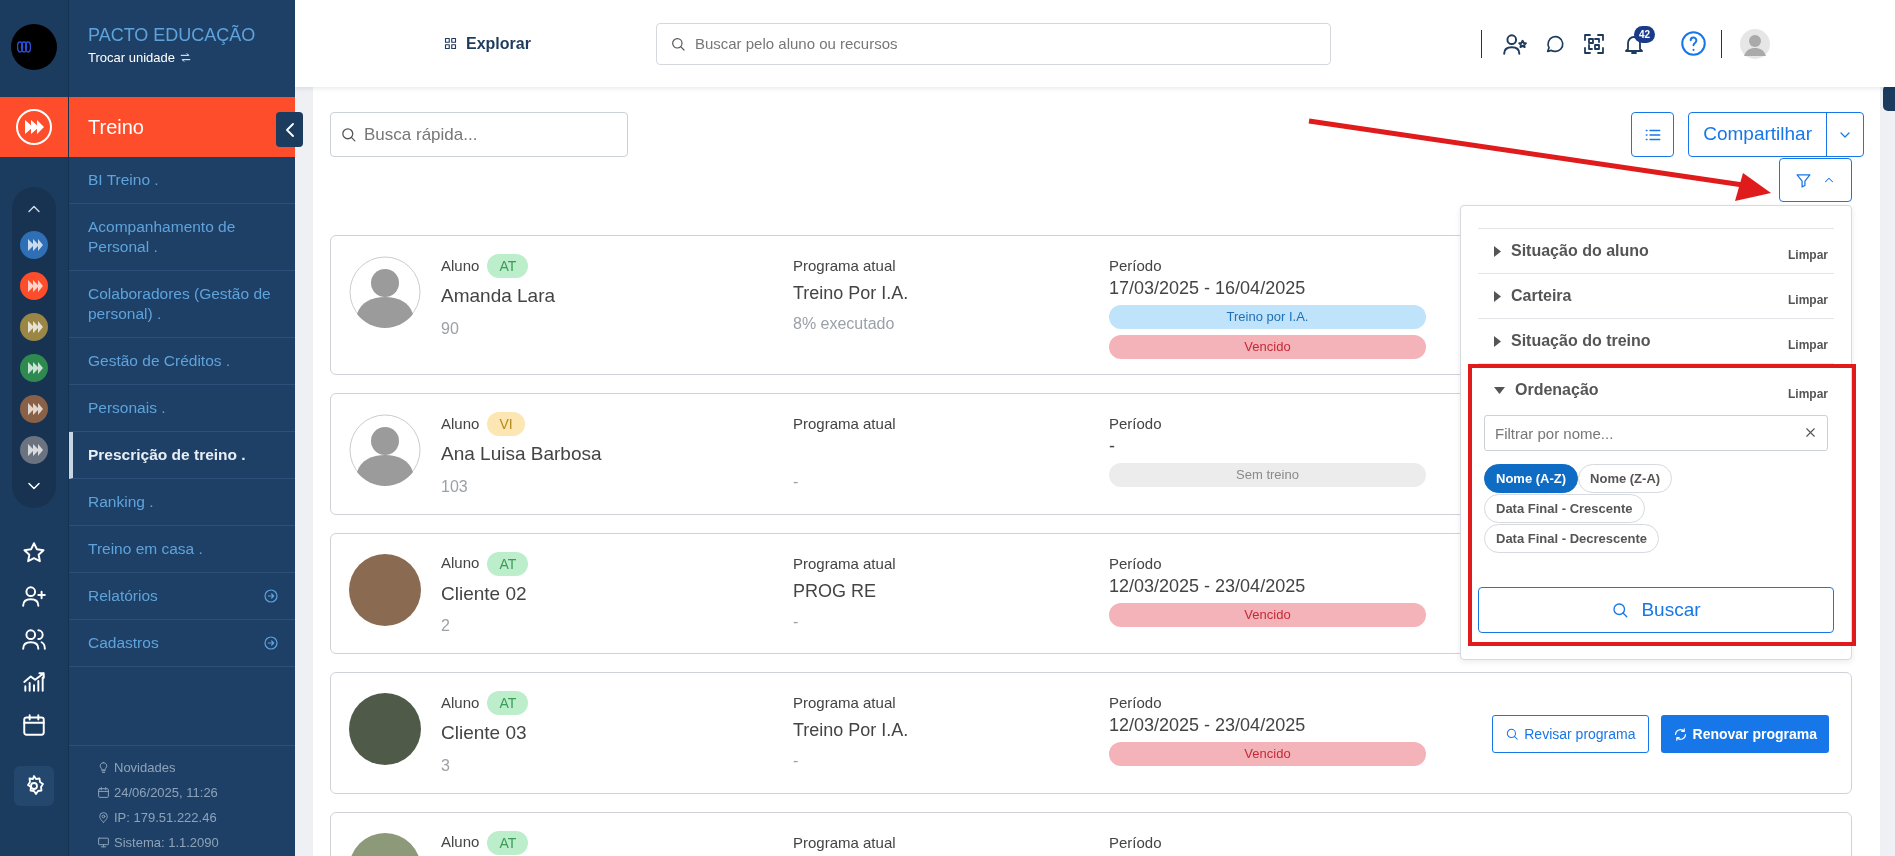  Describe the element at coordinates (499, 296) in the screenshot. I see `student-name: Amanda Lara` at that location.